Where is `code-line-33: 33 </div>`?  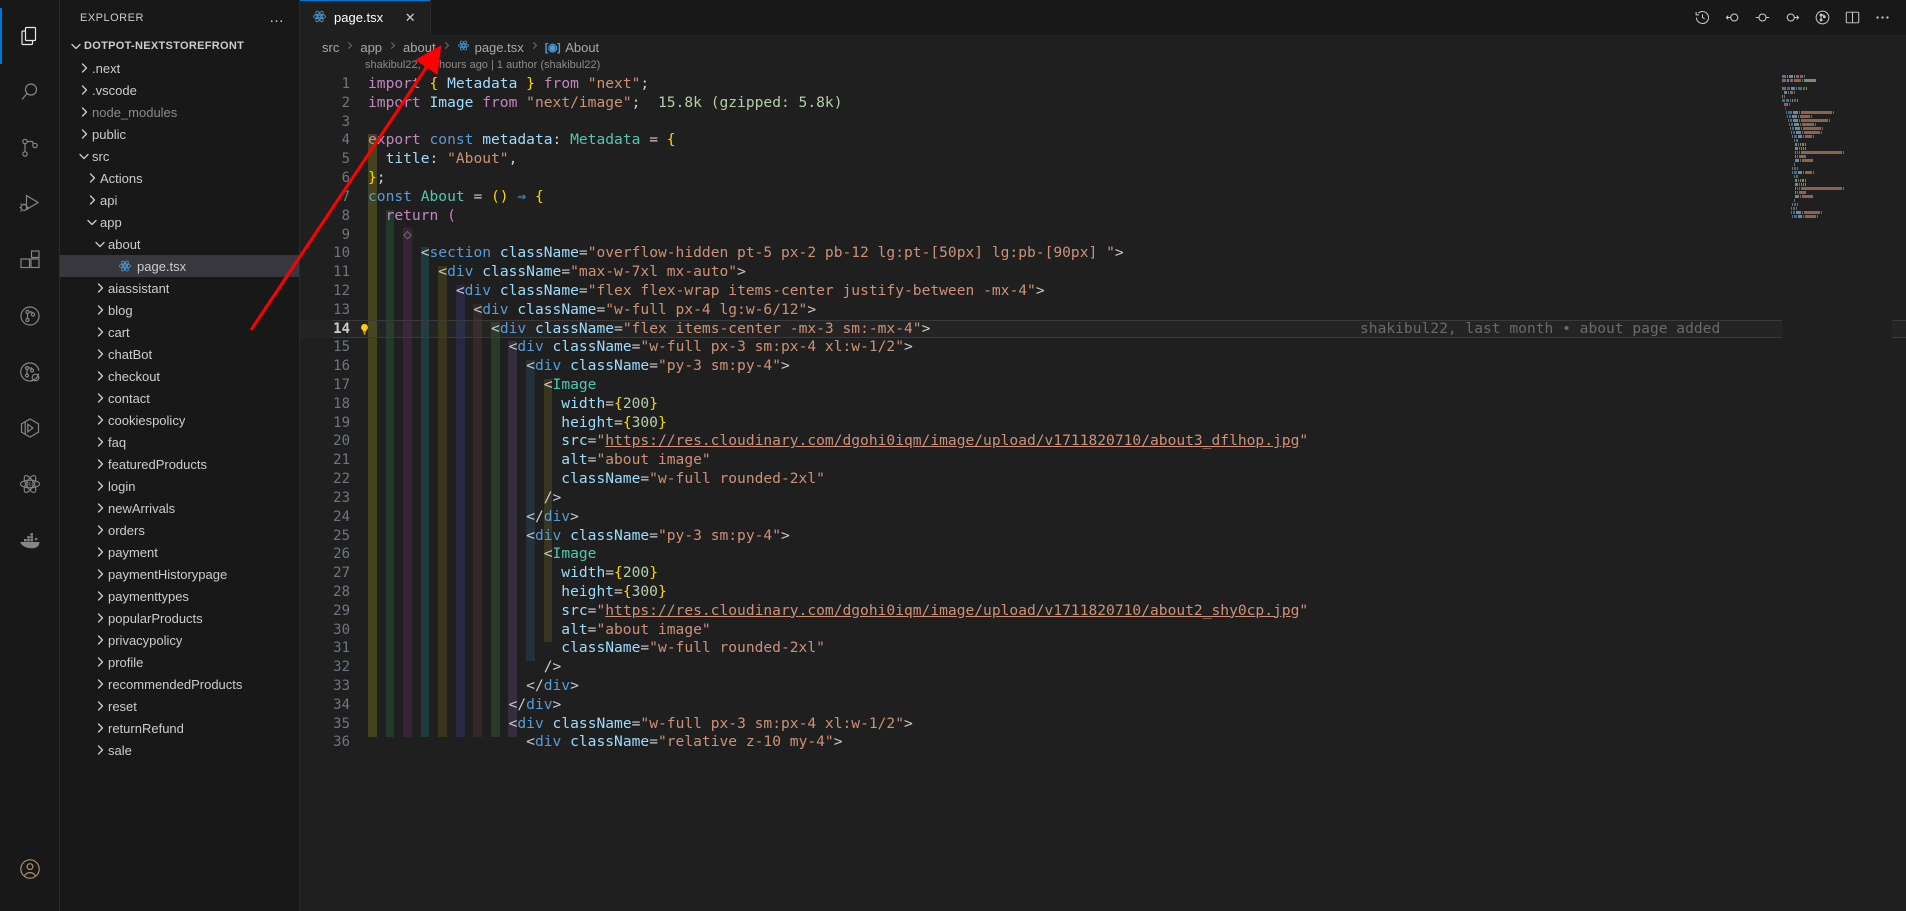
code-line-33: 33 </div> is located at coordinates (1103, 686).